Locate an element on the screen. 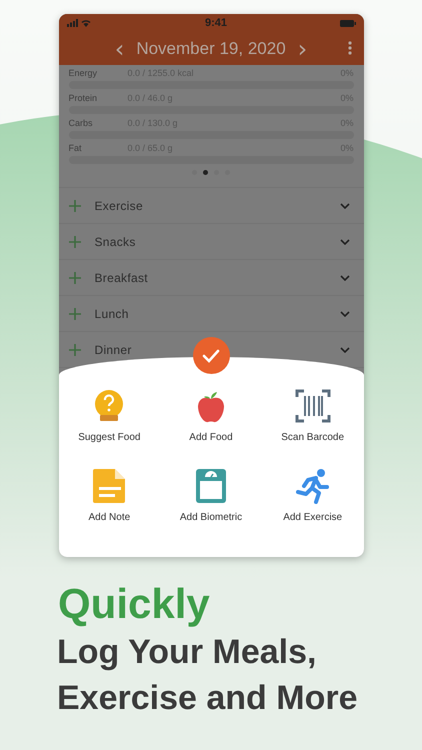  action-button: Add Biometric is located at coordinates (211, 507).